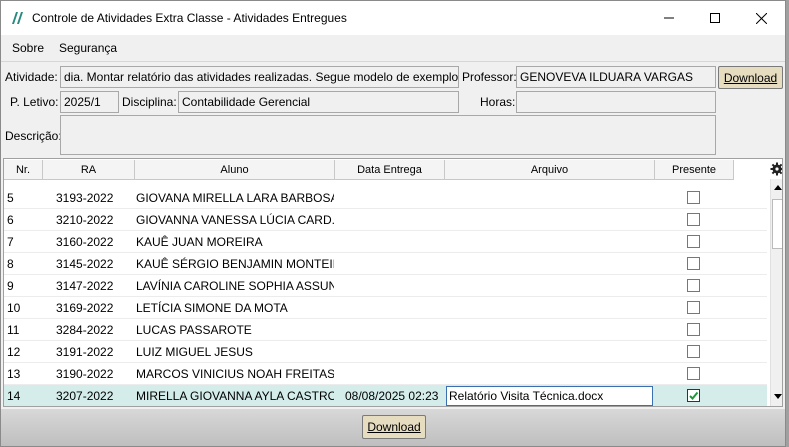 Image resolution: width=789 pixels, height=447 pixels. Describe the element at coordinates (85, 286) in the screenshot. I see `cell-ra: 3147-2022` at that location.